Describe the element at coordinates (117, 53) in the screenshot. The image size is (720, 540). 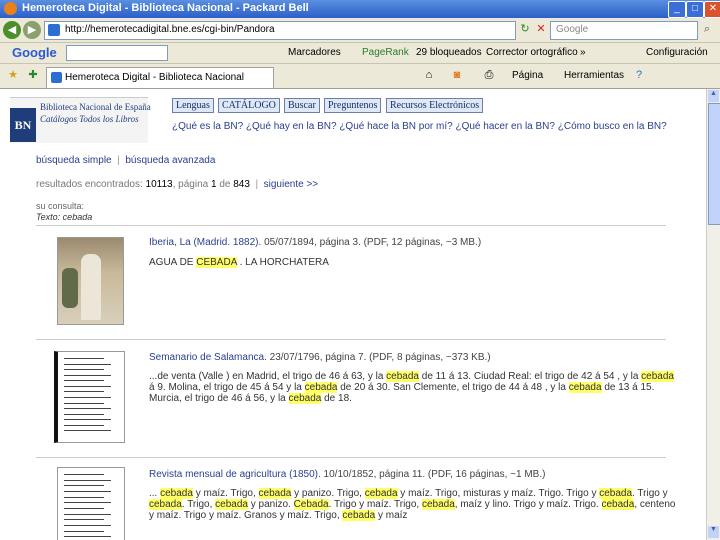
I see `google-search-input` at that location.